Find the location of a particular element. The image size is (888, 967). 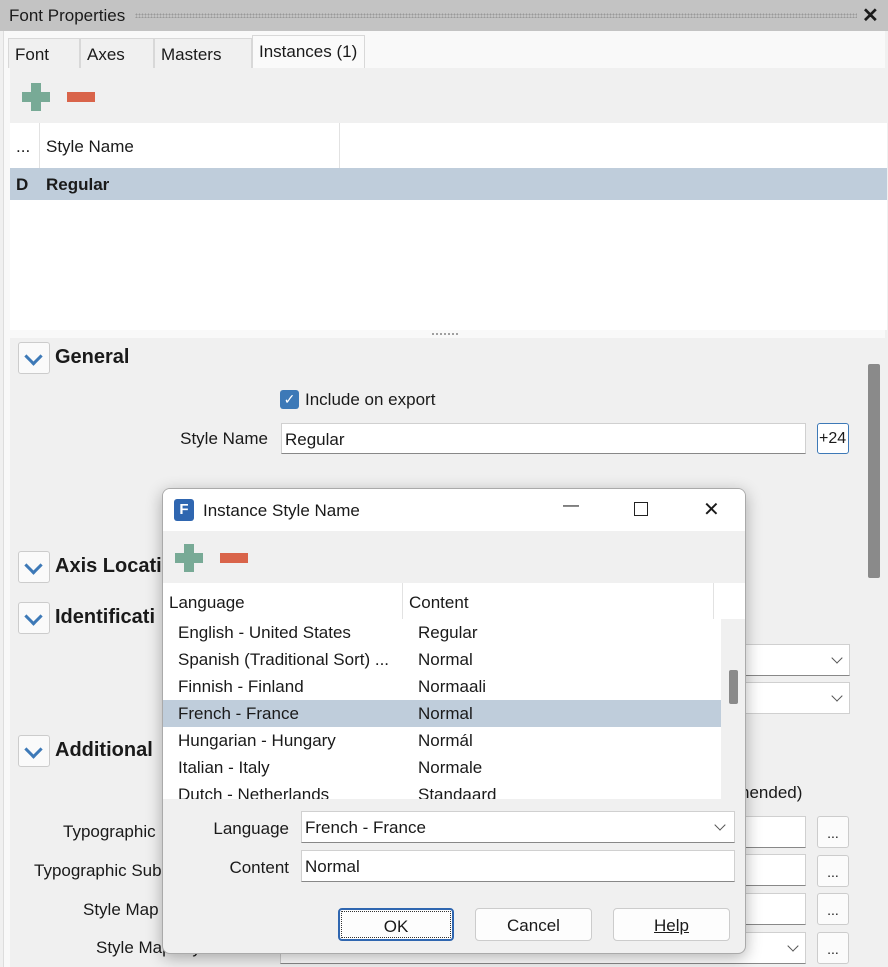

recommended-text: nended) is located at coordinates (771, 792).